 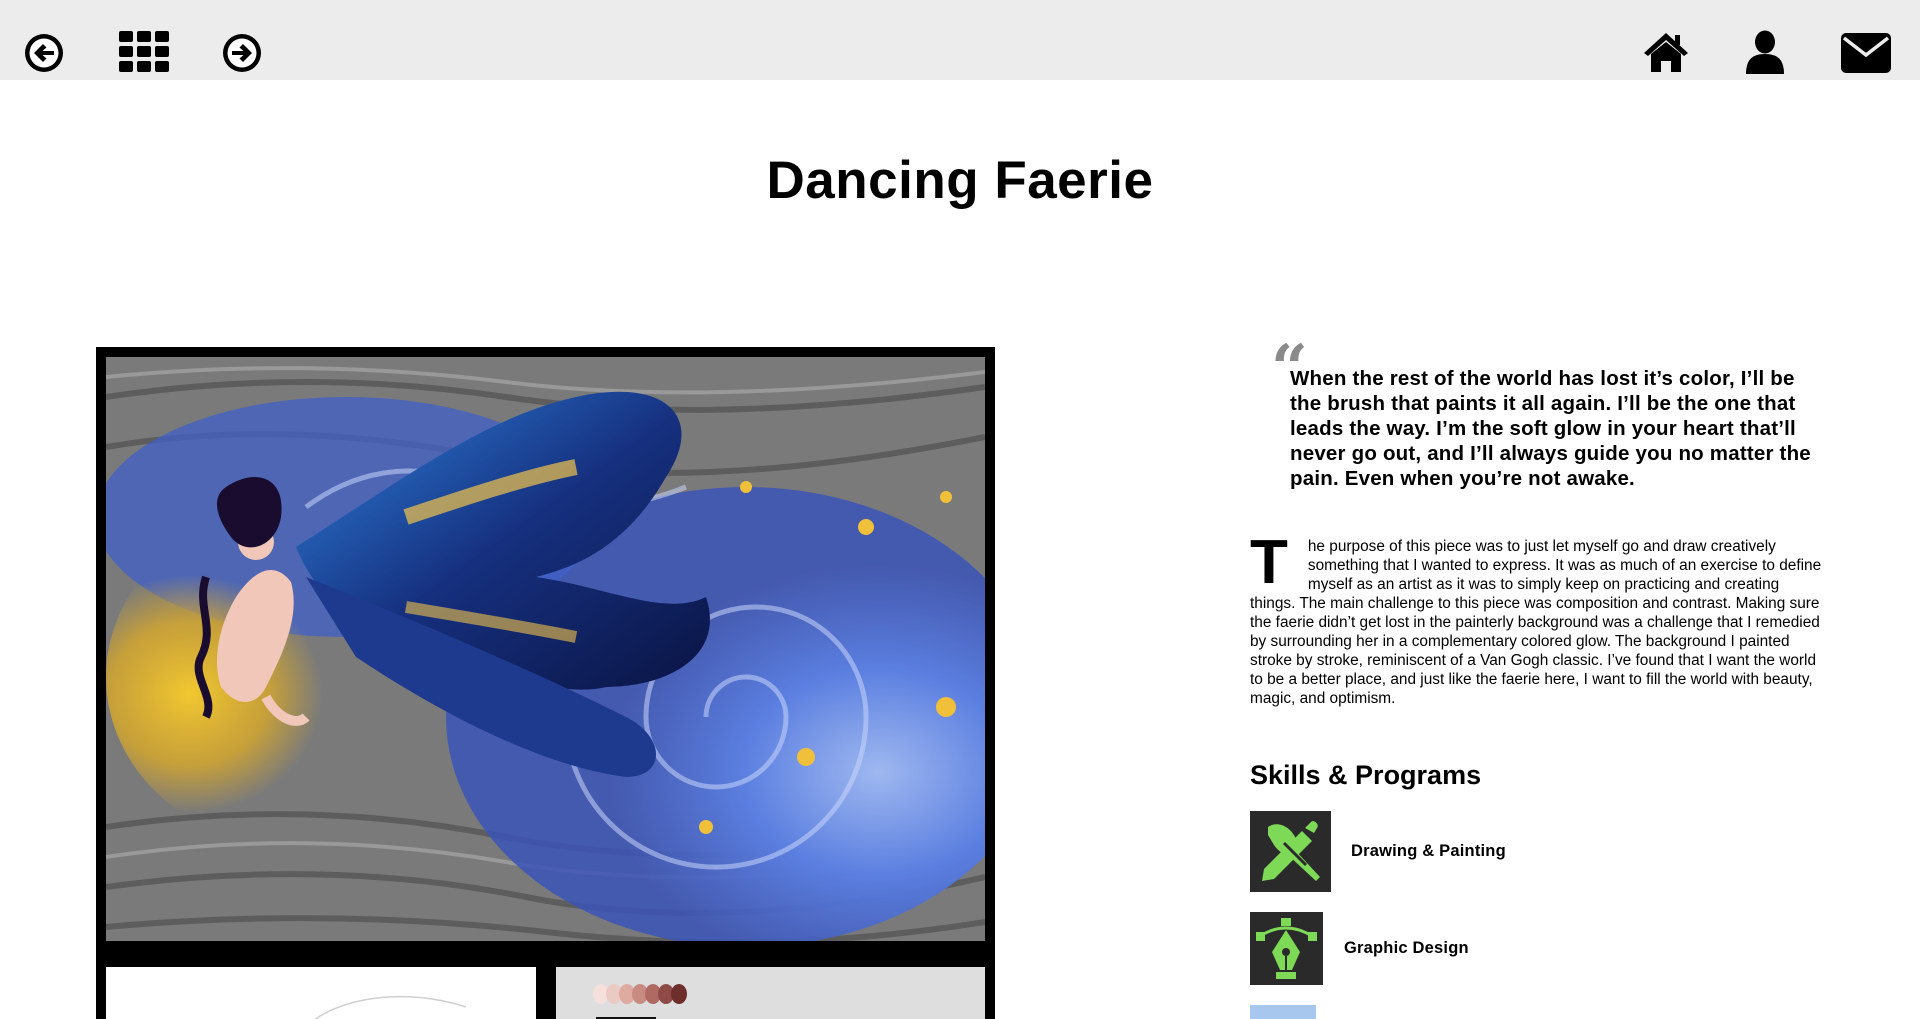 I want to click on skill-drawing-painting: Drawing & Painting, so click(x=1378, y=851).